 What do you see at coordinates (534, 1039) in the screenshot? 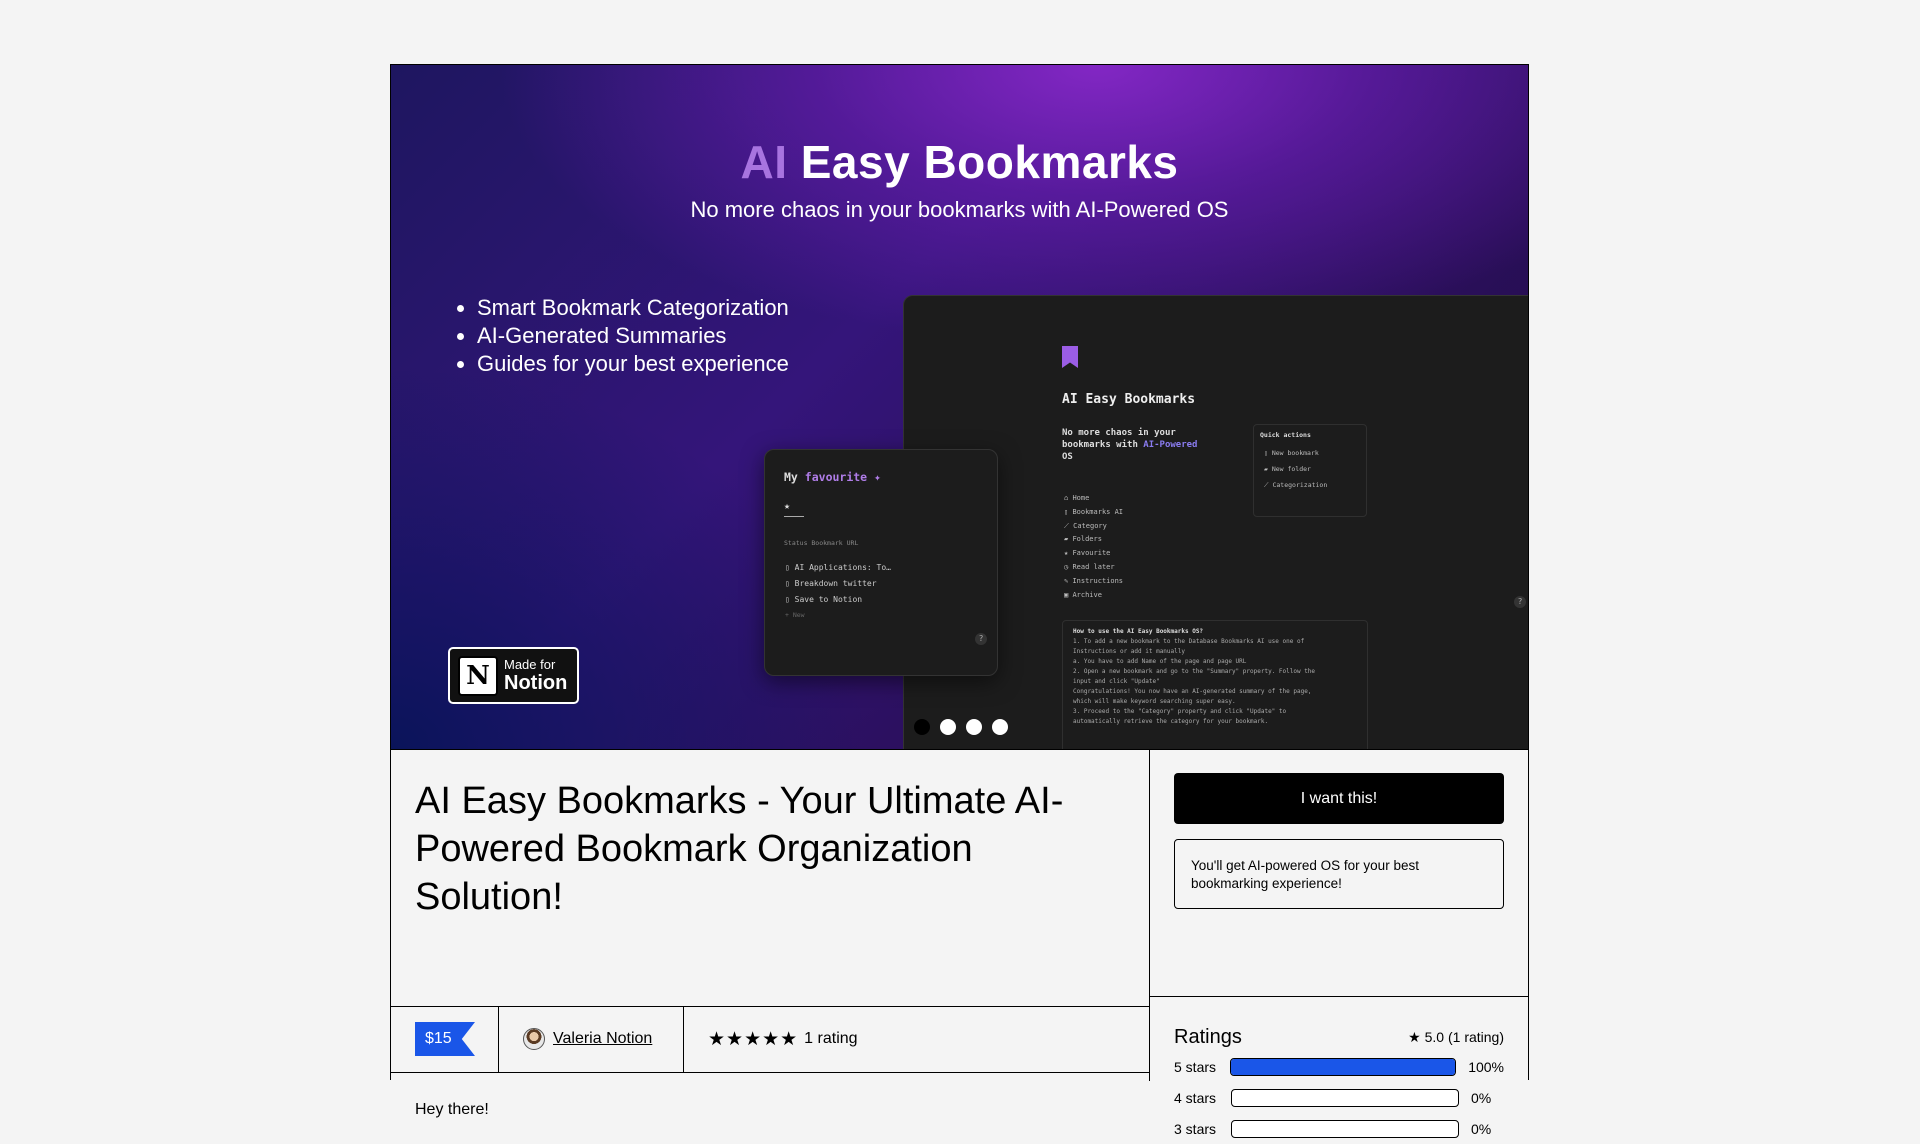
I see `author-avatar` at bounding box center [534, 1039].